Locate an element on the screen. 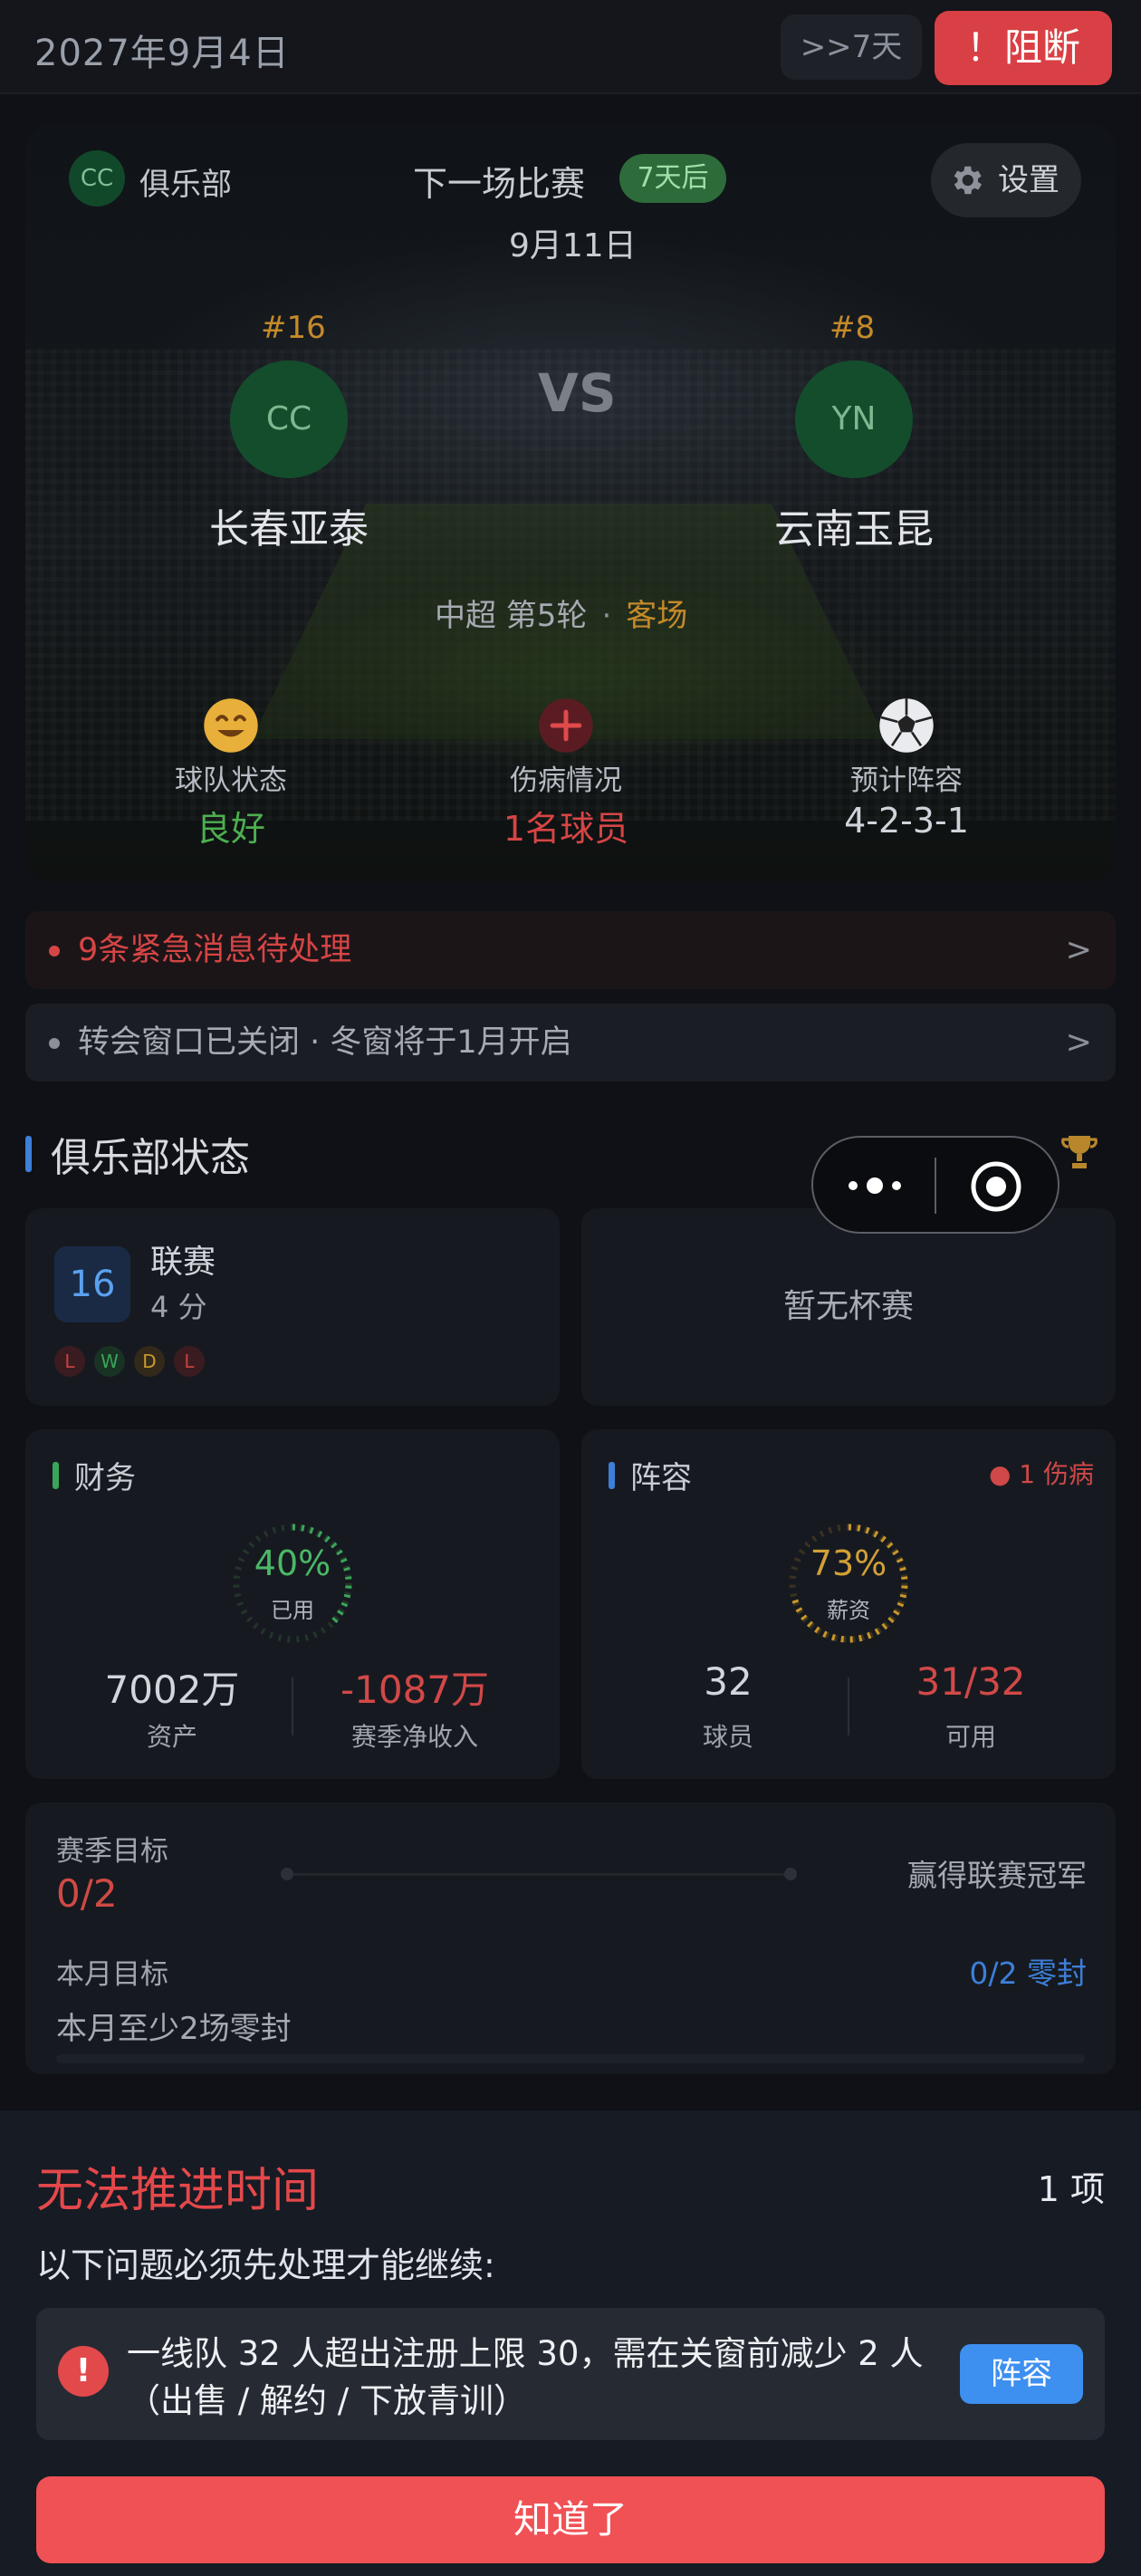  club-badge: CC is located at coordinates (97, 178).